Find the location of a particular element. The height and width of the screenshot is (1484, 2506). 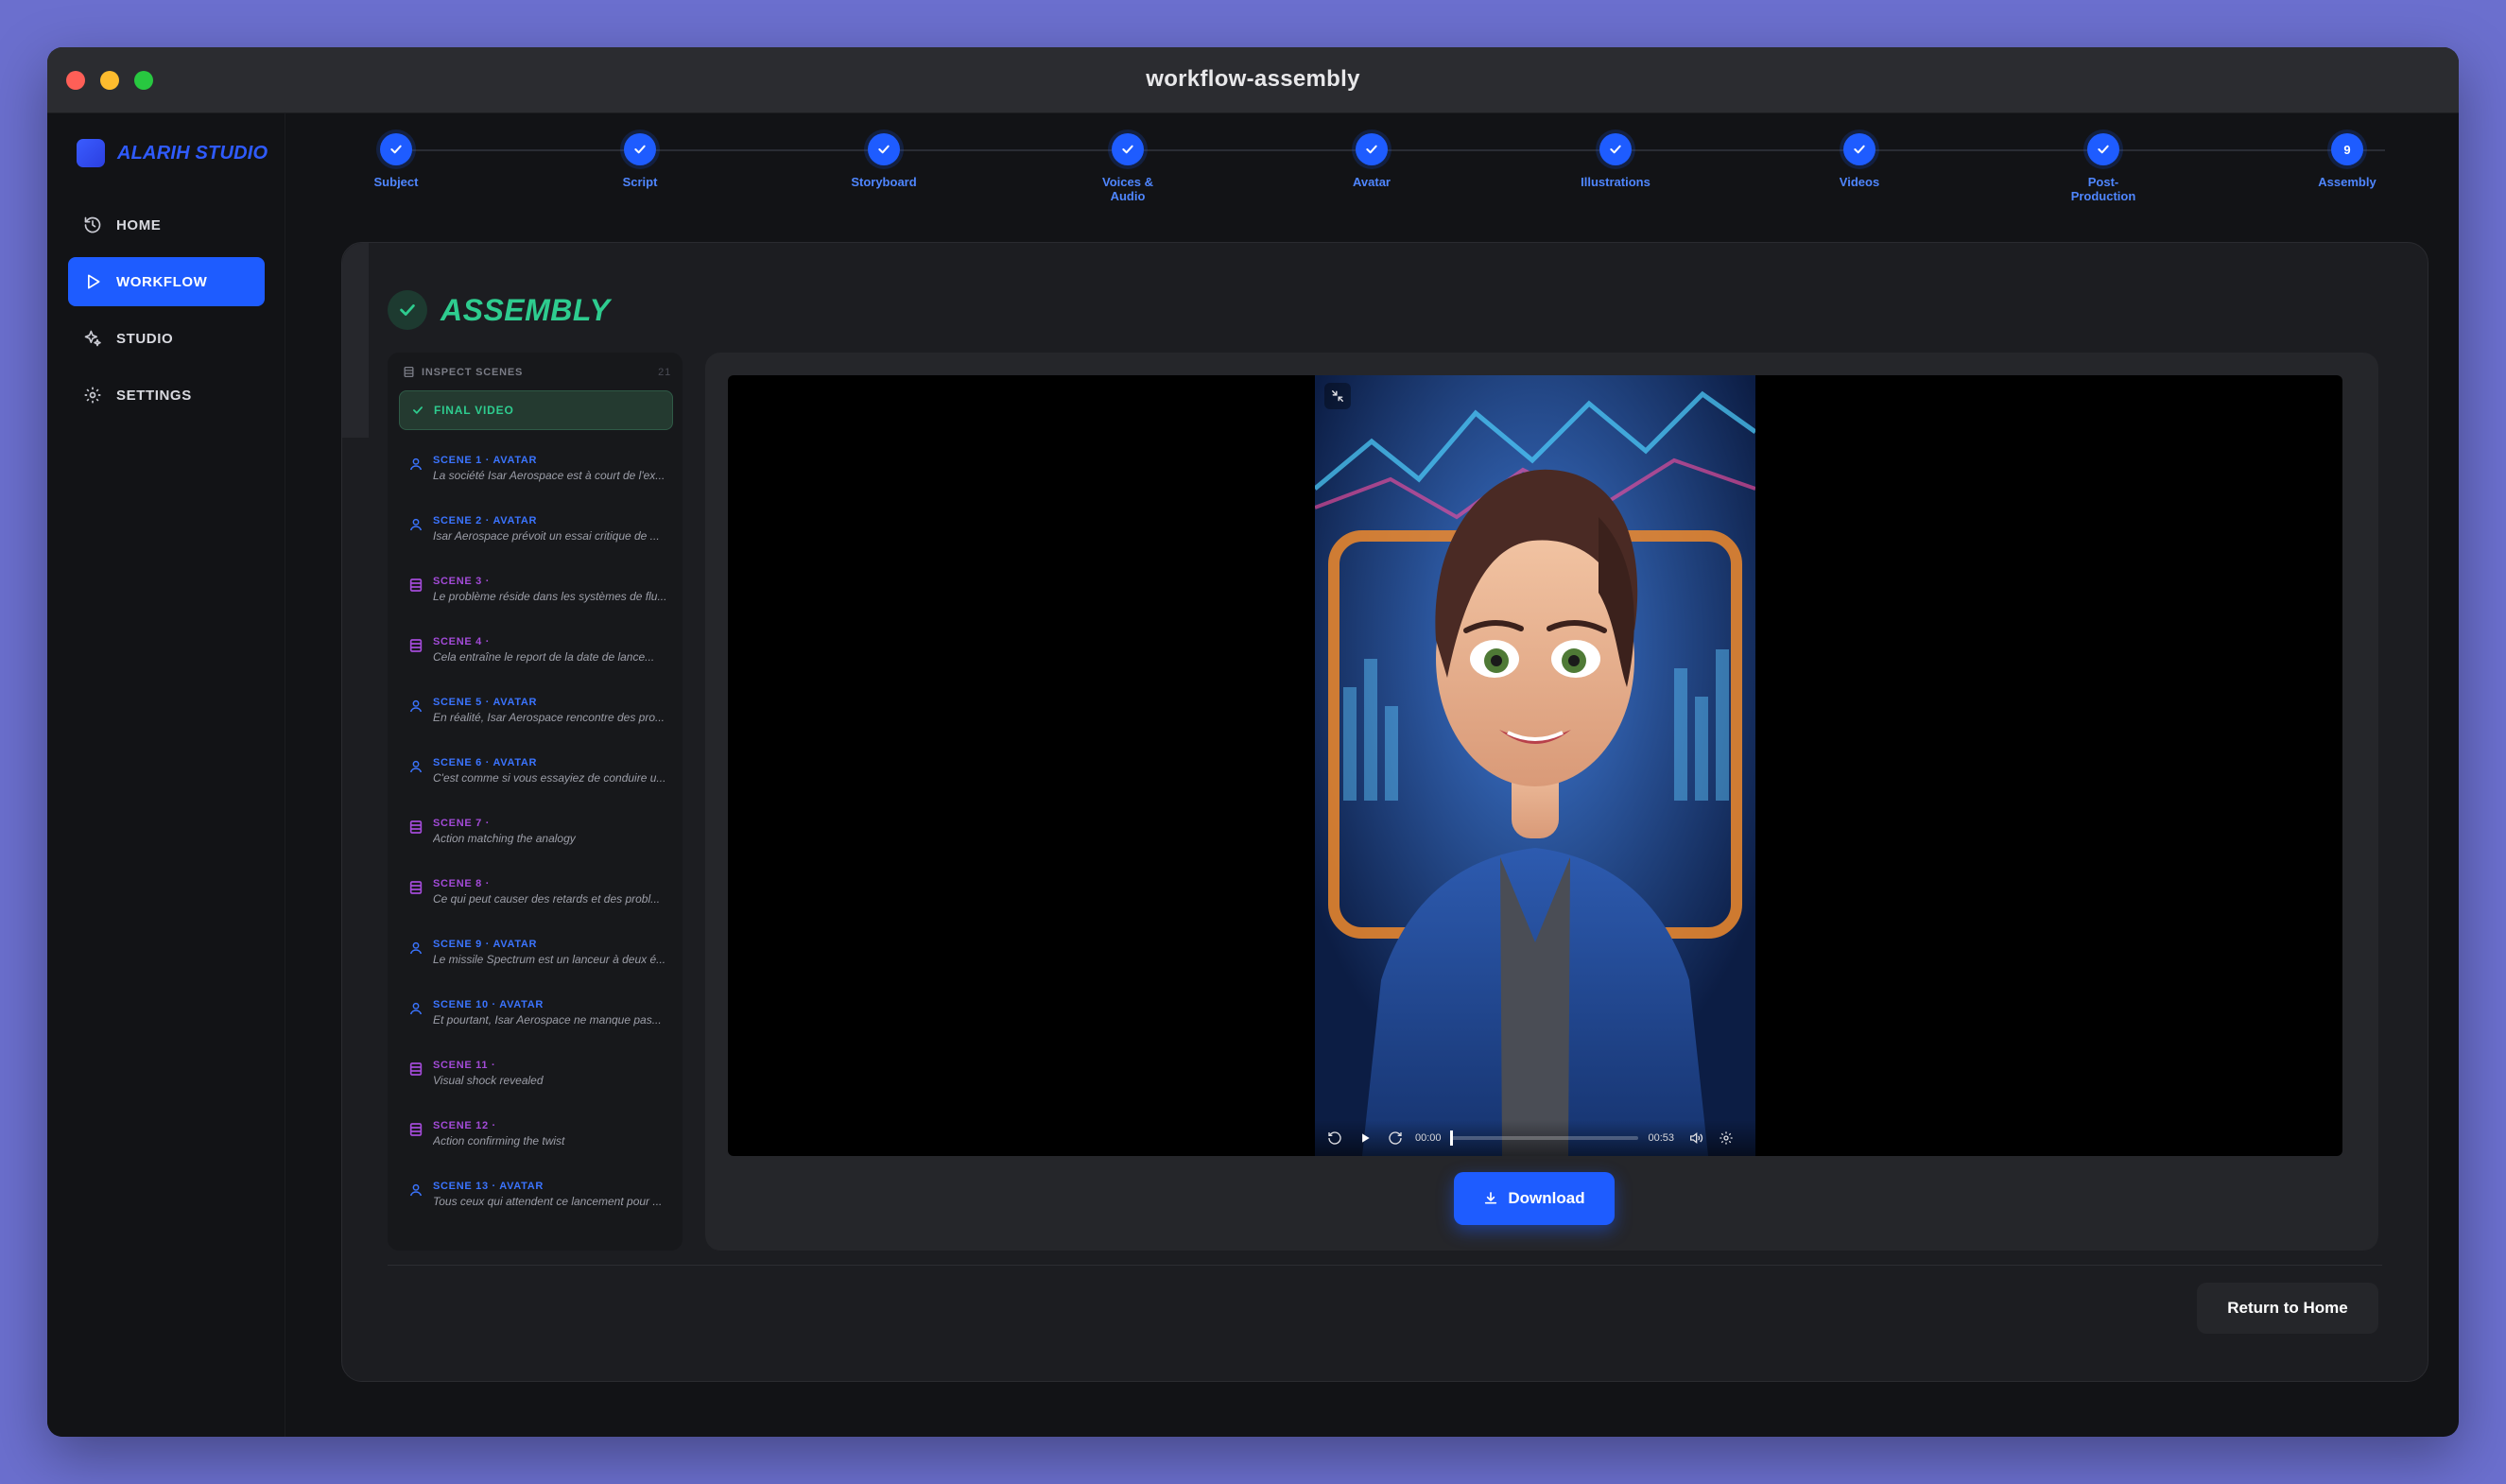

step-storyboard: Storyboard is located at coordinates (884, 159).